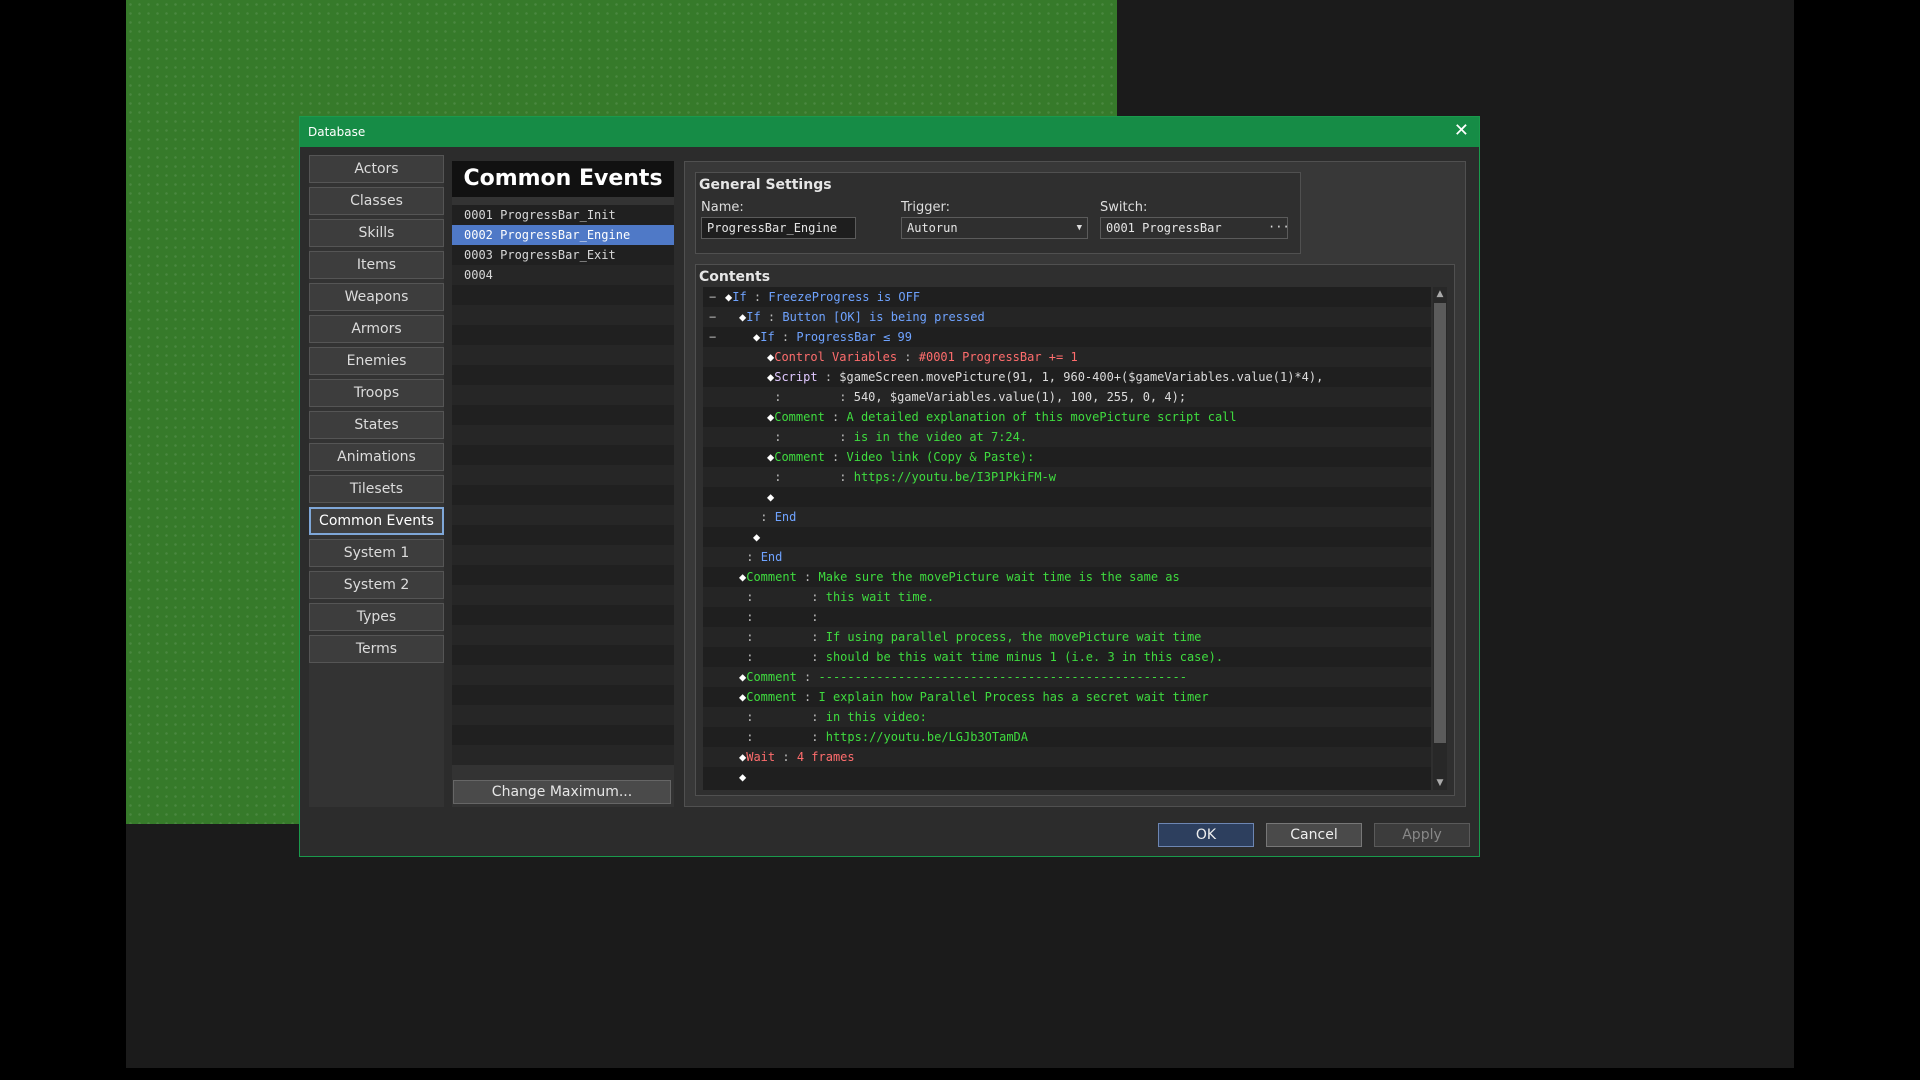  Describe the element at coordinates (376, 617) in the screenshot. I see `sidebar-item-types: Types` at that location.